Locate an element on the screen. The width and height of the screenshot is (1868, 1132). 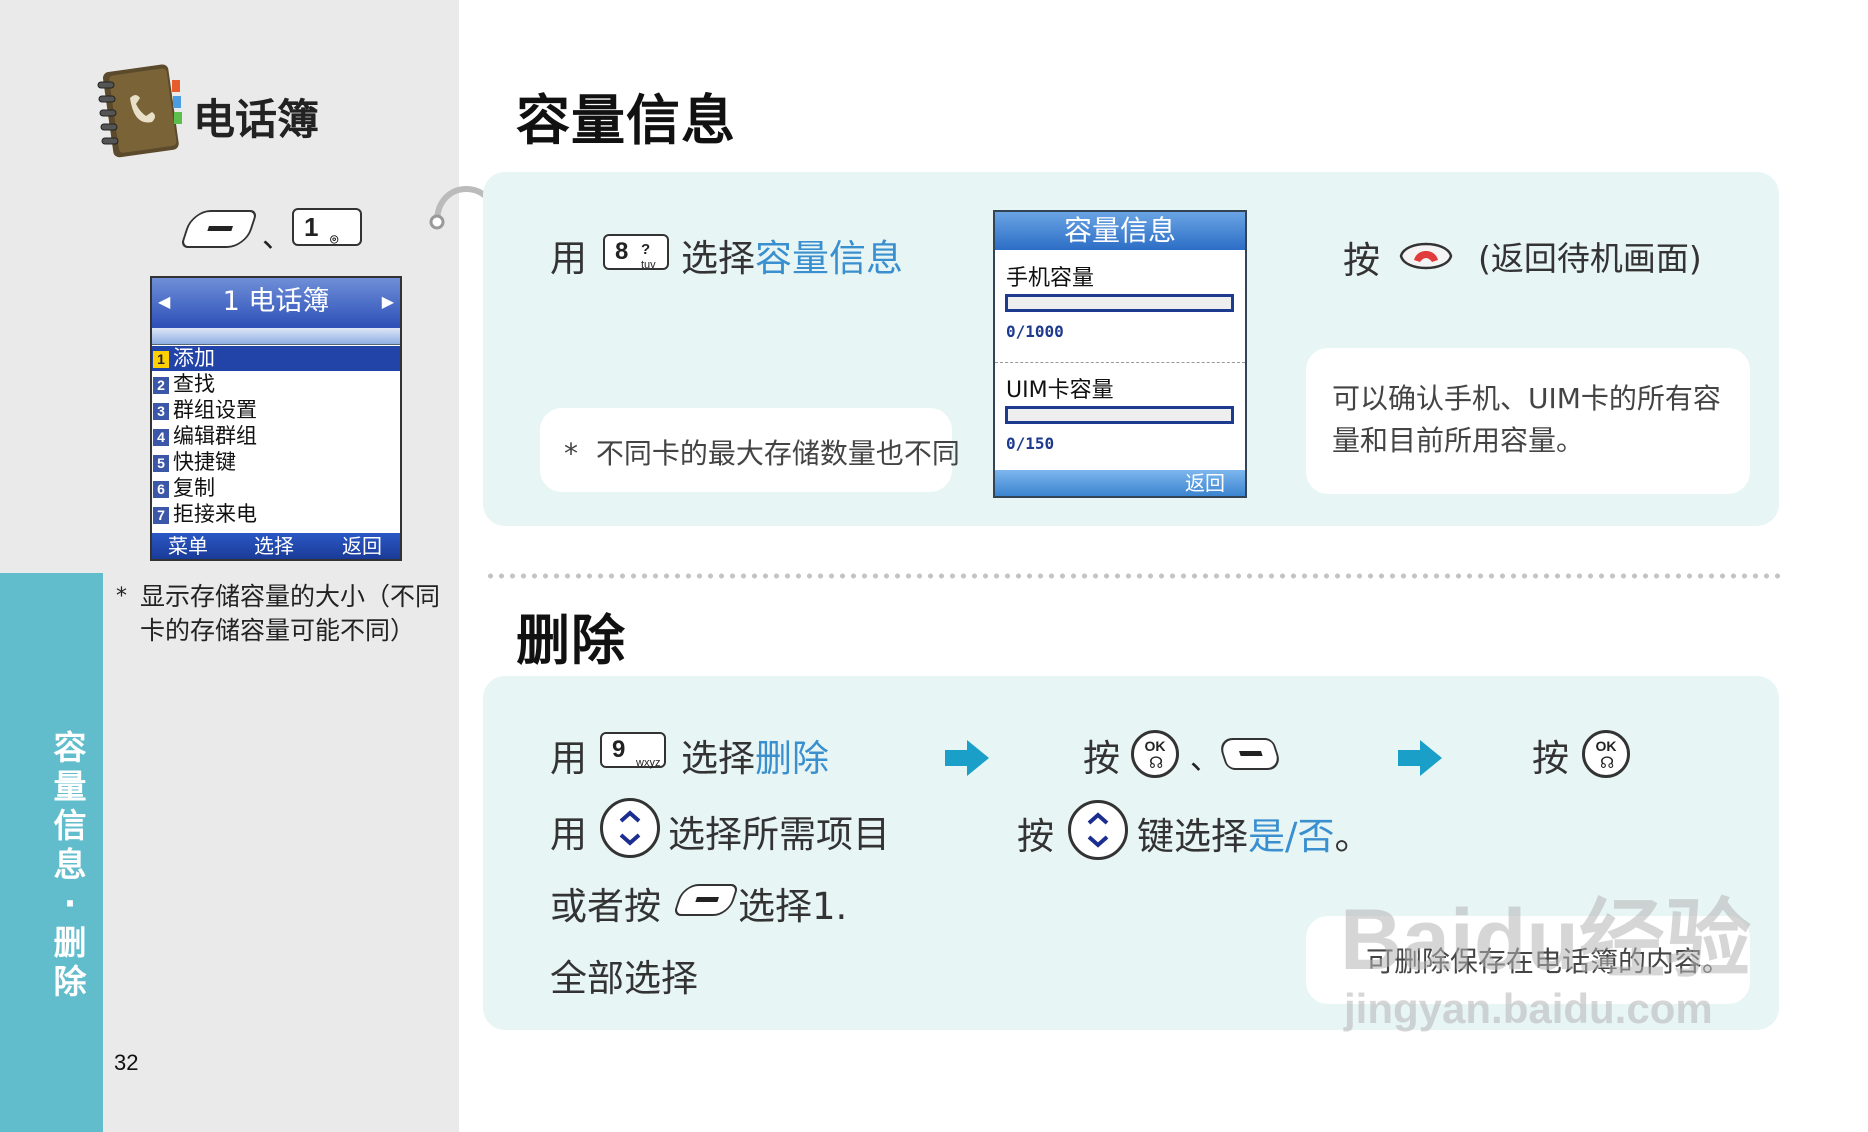
step2b-verb: 键选择 is located at coordinates (1192, 836).